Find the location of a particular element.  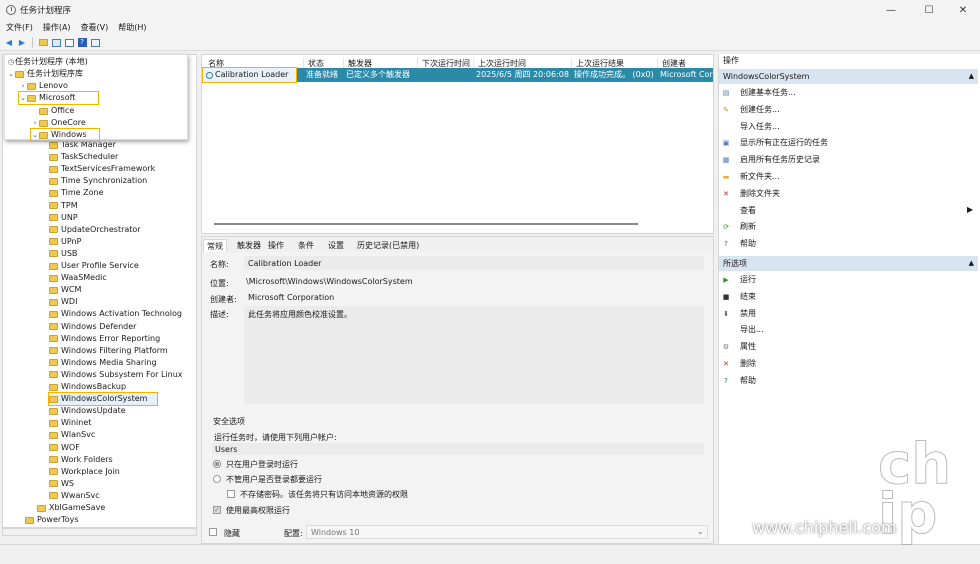

action-item-label: 删除 is located at coordinates (748, 363).